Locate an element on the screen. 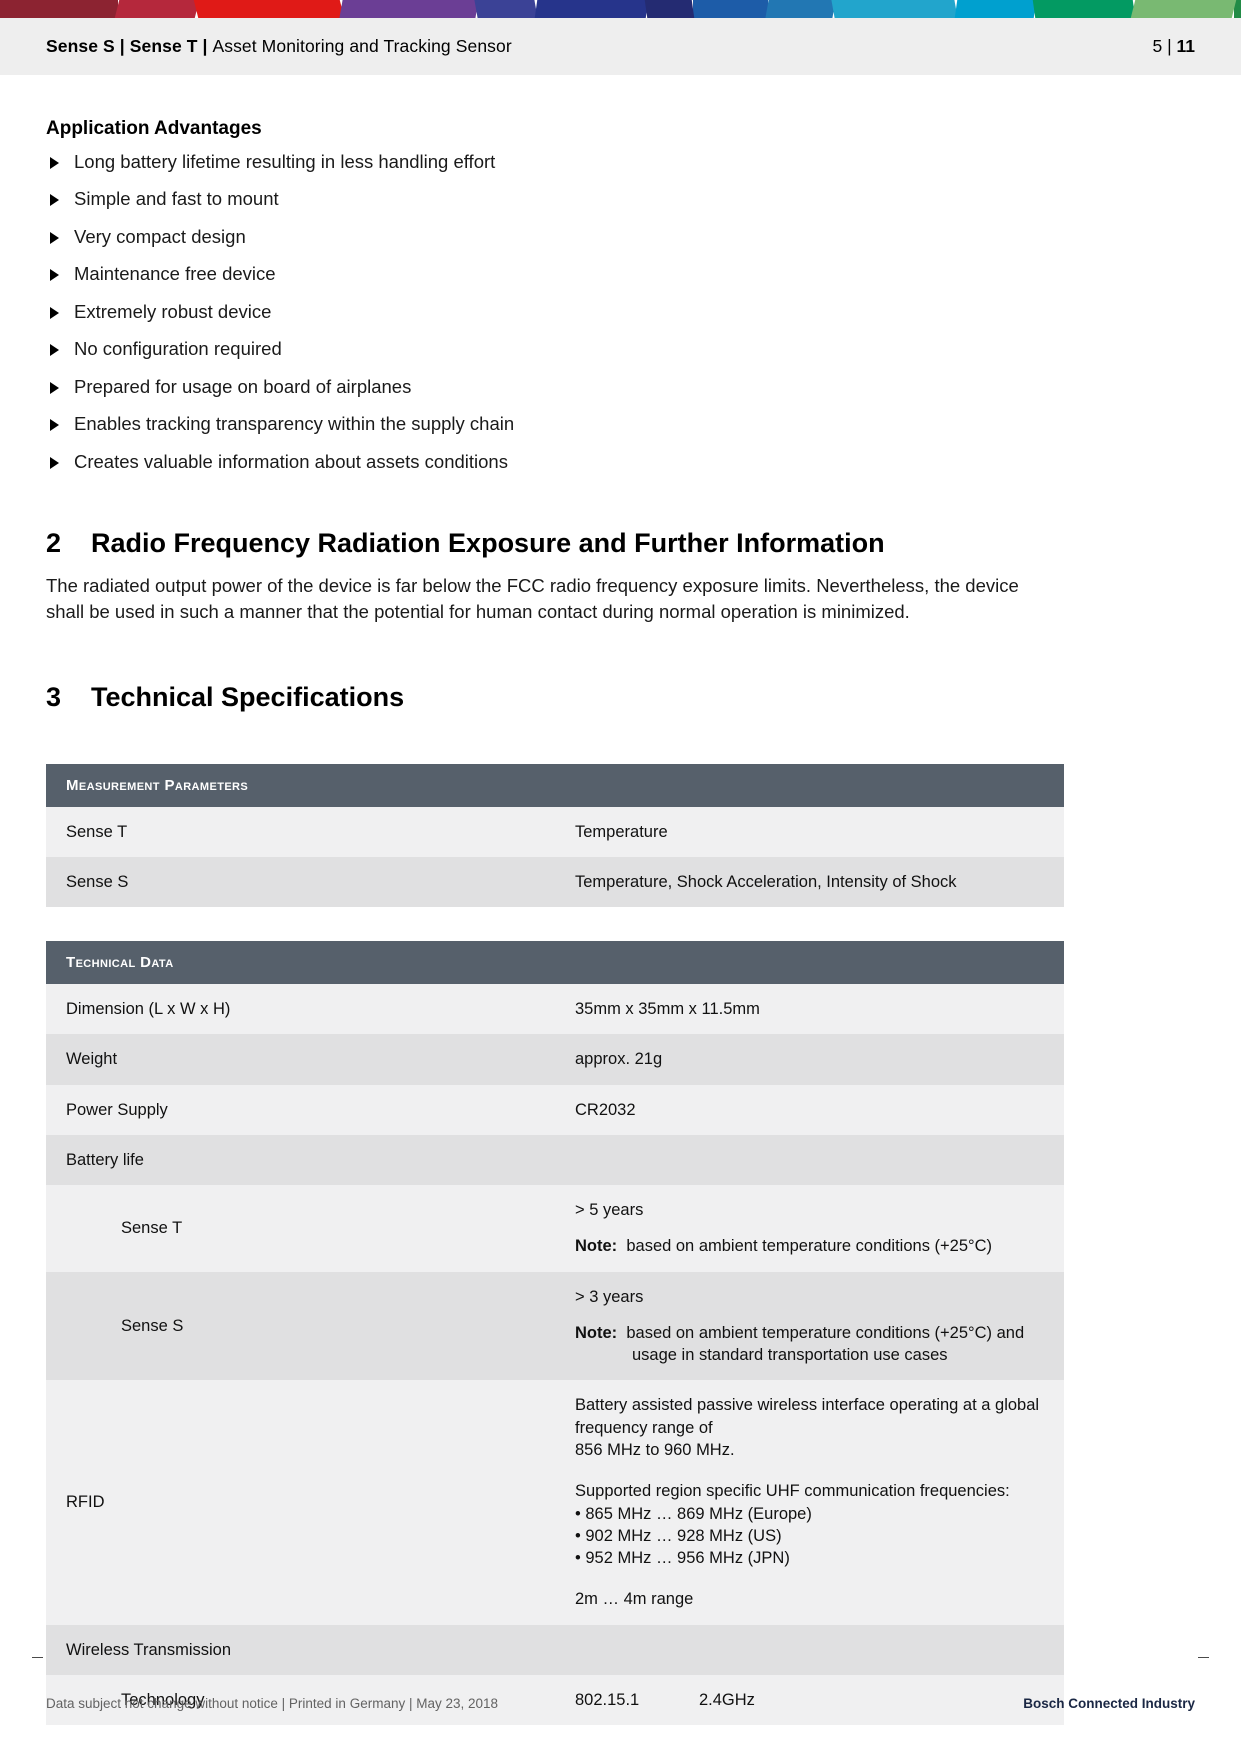  rfid-intro-line-2: 856 MHz to 960 MHz. is located at coordinates (655, 1450).